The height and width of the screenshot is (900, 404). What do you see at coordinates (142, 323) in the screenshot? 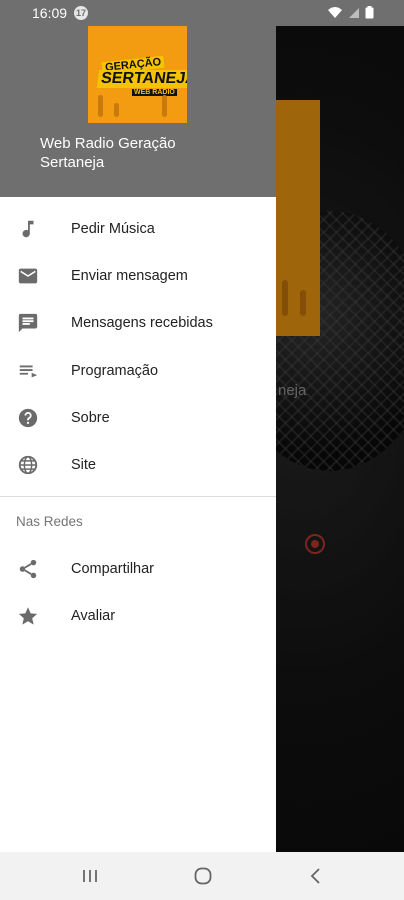
I see `menu-item-label: Mensagens recebidas` at bounding box center [142, 323].